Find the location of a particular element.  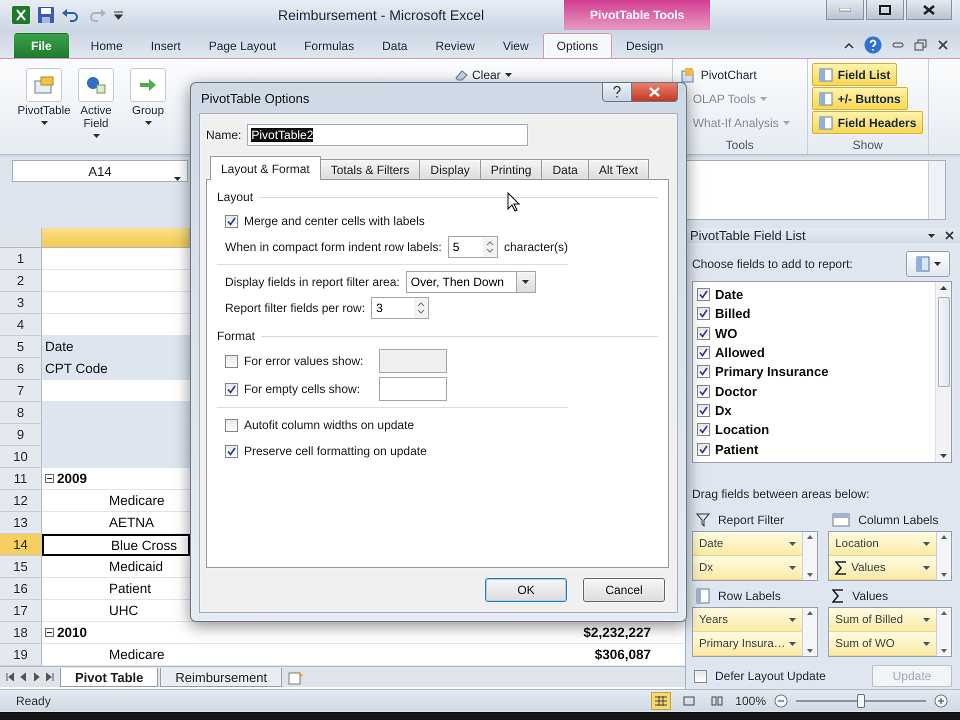

area-field: Dx is located at coordinates (747, 568).